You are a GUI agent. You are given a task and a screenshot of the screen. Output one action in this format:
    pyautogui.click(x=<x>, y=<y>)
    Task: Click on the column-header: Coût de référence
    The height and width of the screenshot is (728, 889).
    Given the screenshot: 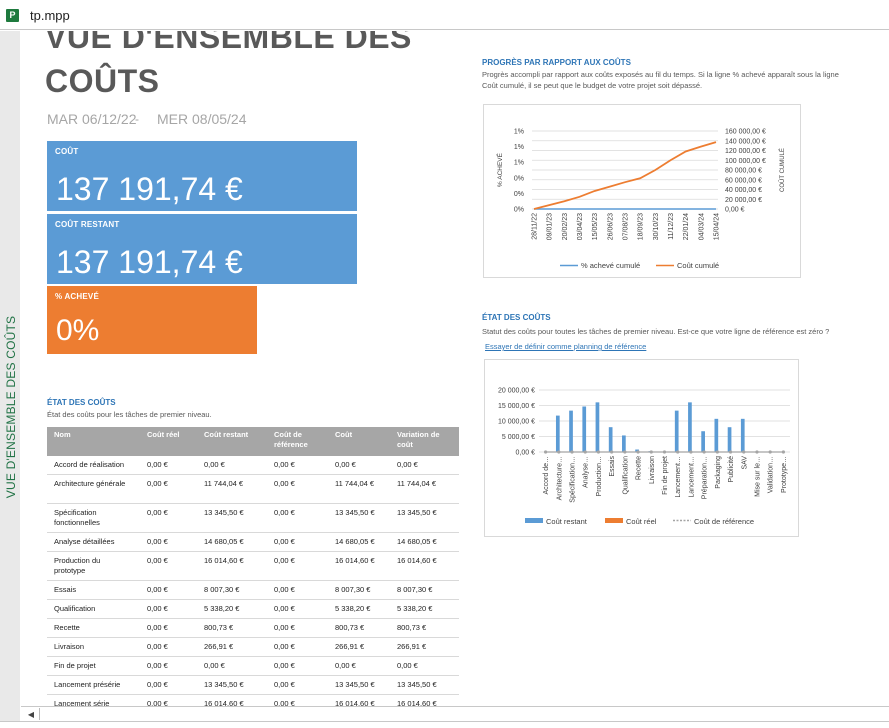 What is the action you would take?
    pyautogui.click(x=297, y=441)
    